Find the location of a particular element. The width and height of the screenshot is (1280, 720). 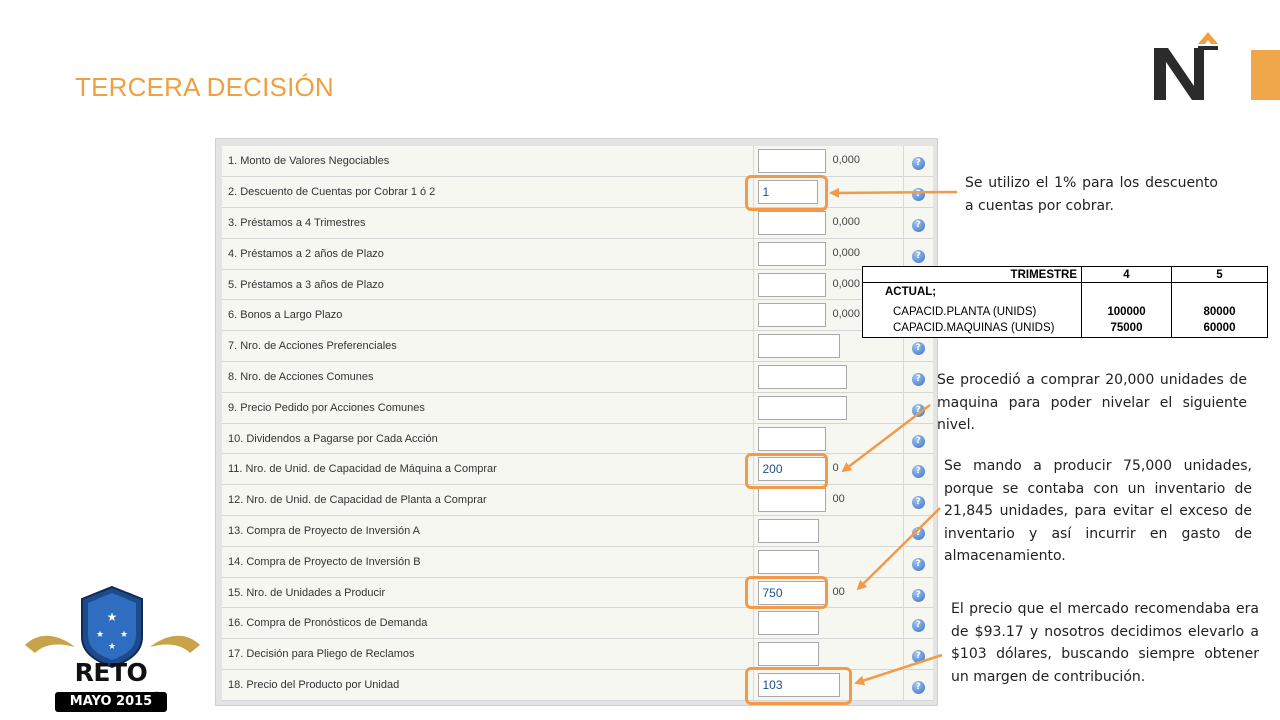

form-row-label: 2. Descuento de Cuentas por Cobrar 1 ó 2 is located at coordinates (488, 192).